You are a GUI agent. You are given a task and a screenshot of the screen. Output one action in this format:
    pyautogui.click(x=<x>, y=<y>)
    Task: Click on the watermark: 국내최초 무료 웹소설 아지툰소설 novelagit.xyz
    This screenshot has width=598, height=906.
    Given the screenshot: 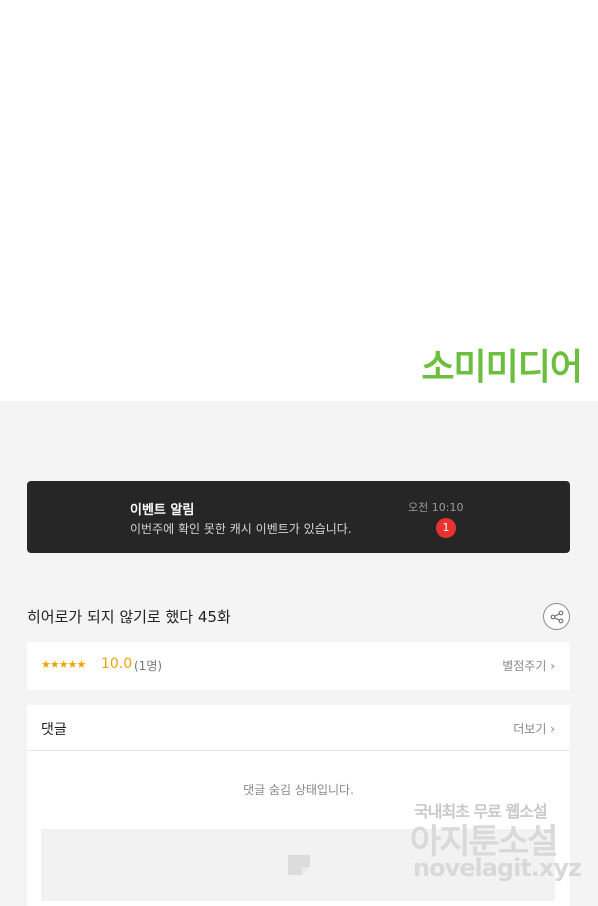 What is the action you would take?
    pyautogui.click(x=496, y=843)
    